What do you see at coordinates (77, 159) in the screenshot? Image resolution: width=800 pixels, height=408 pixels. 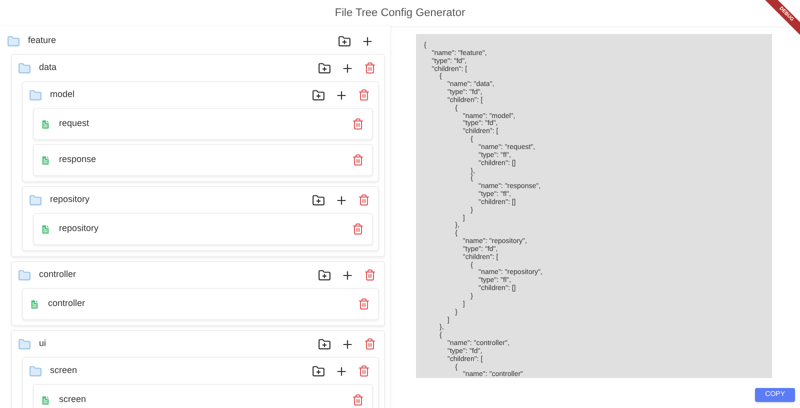 I see `file-name: response` at bounding box center [77, 159].